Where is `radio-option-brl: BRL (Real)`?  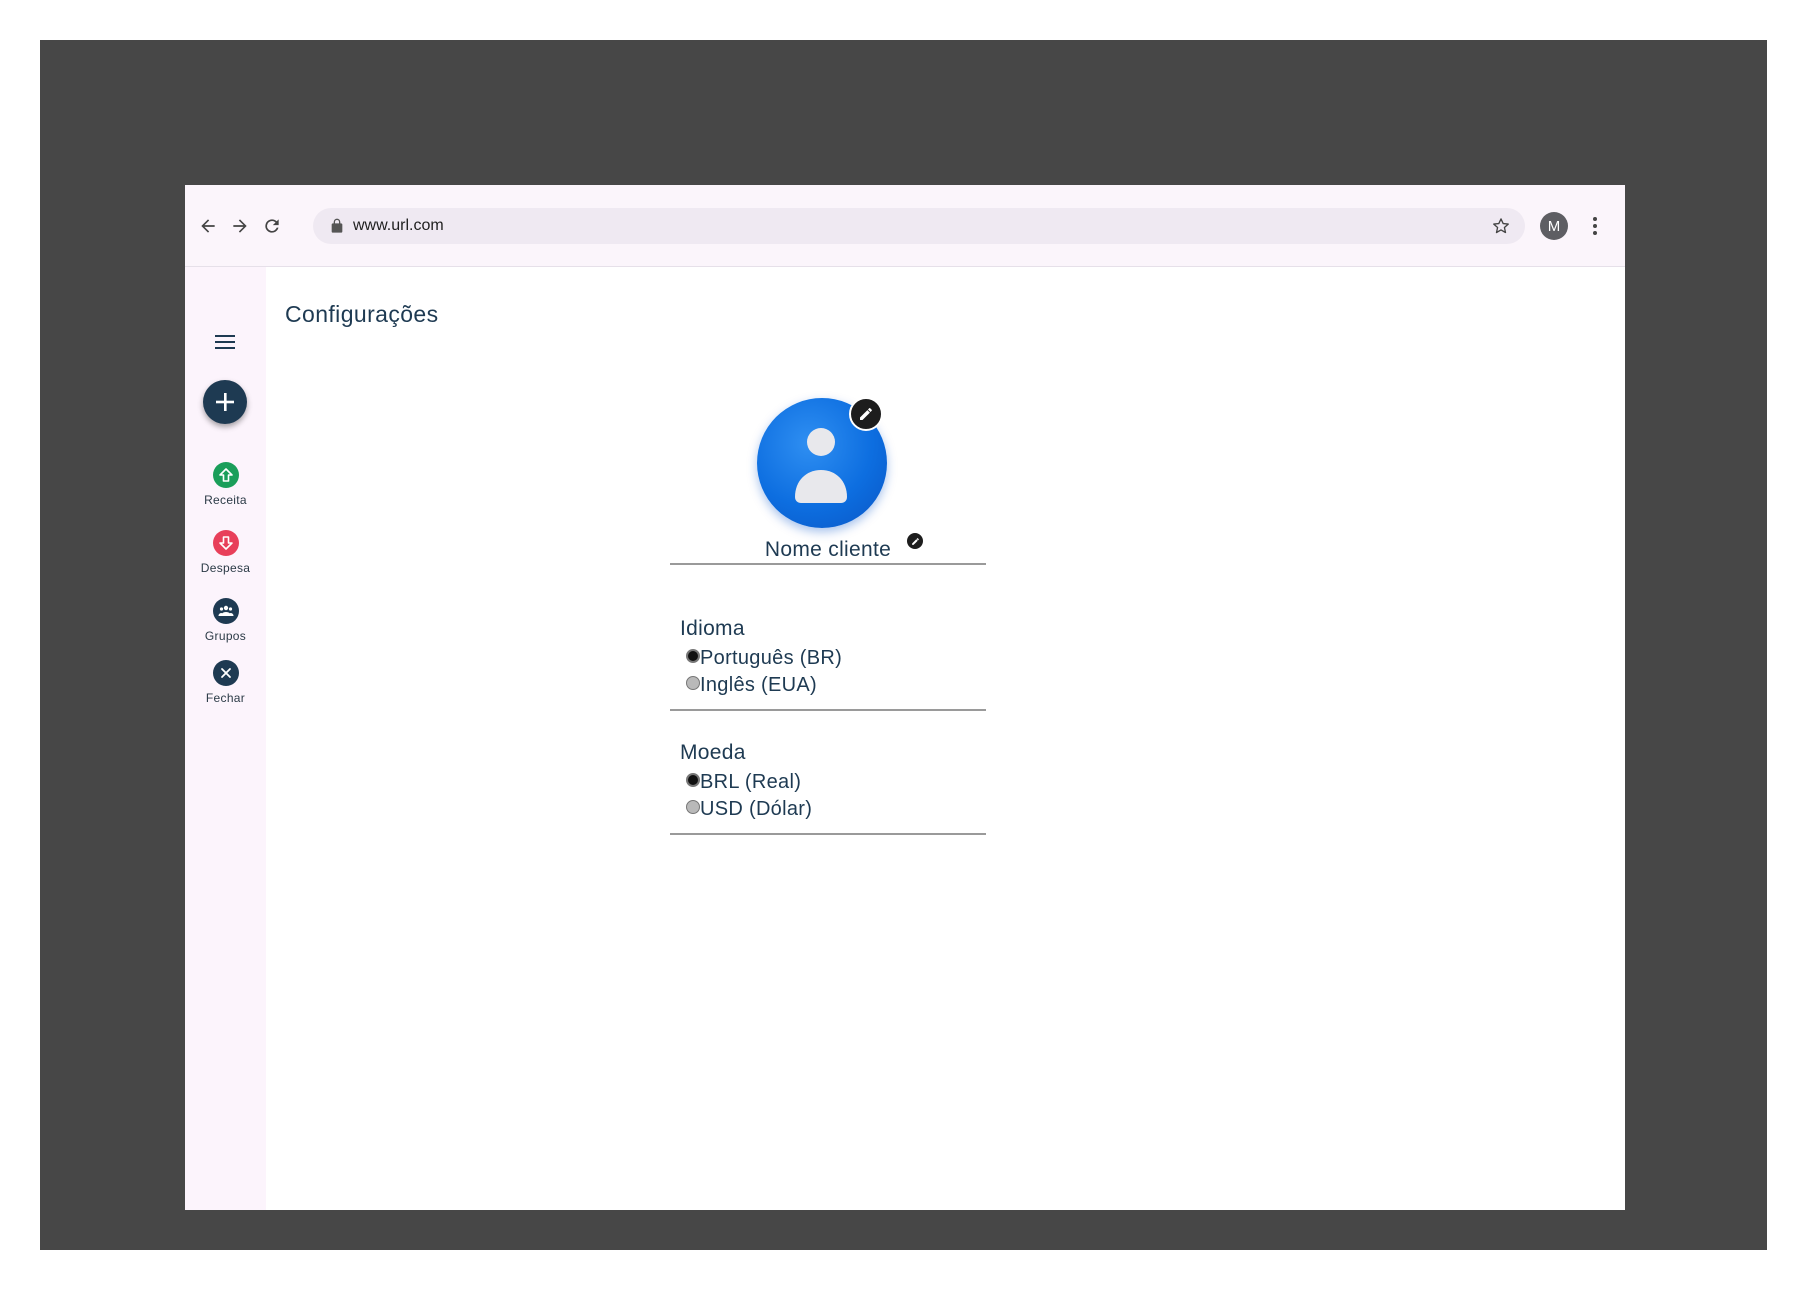 radio-option-brl: BRL (Real) is located at coordinates (836, 782).